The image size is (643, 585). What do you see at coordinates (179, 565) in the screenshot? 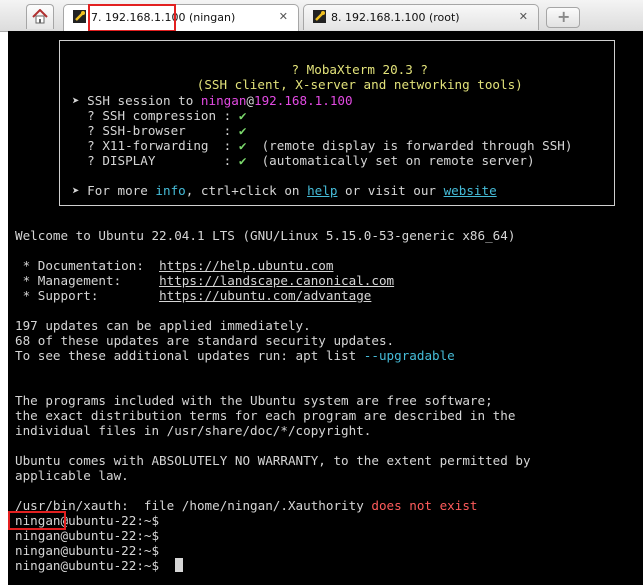
I see `terminal-cursor` at bounding box center [179, 565].